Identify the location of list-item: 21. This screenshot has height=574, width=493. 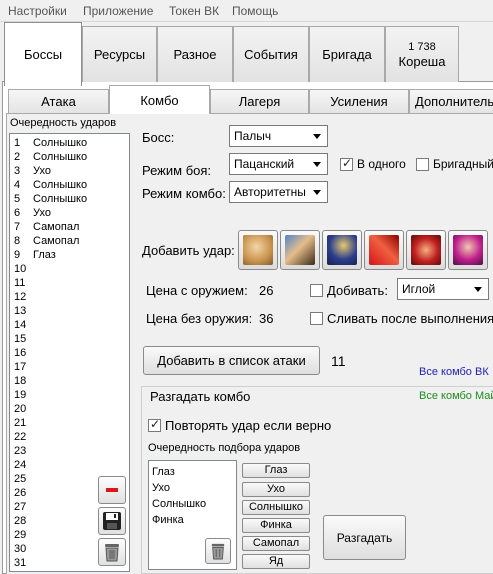
(23, 423).